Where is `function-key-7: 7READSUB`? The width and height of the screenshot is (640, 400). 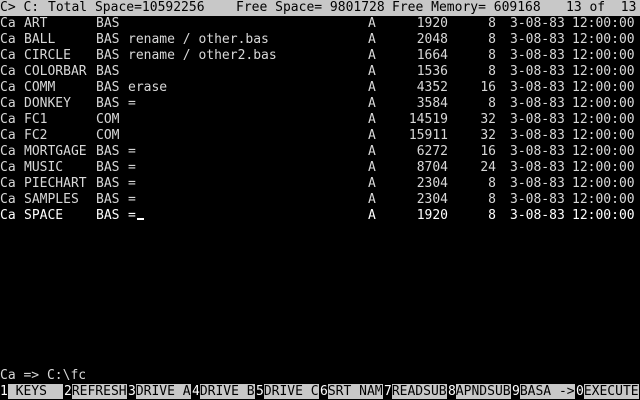 function-key-7: 7READSUB is located at coordinates (416, 392).